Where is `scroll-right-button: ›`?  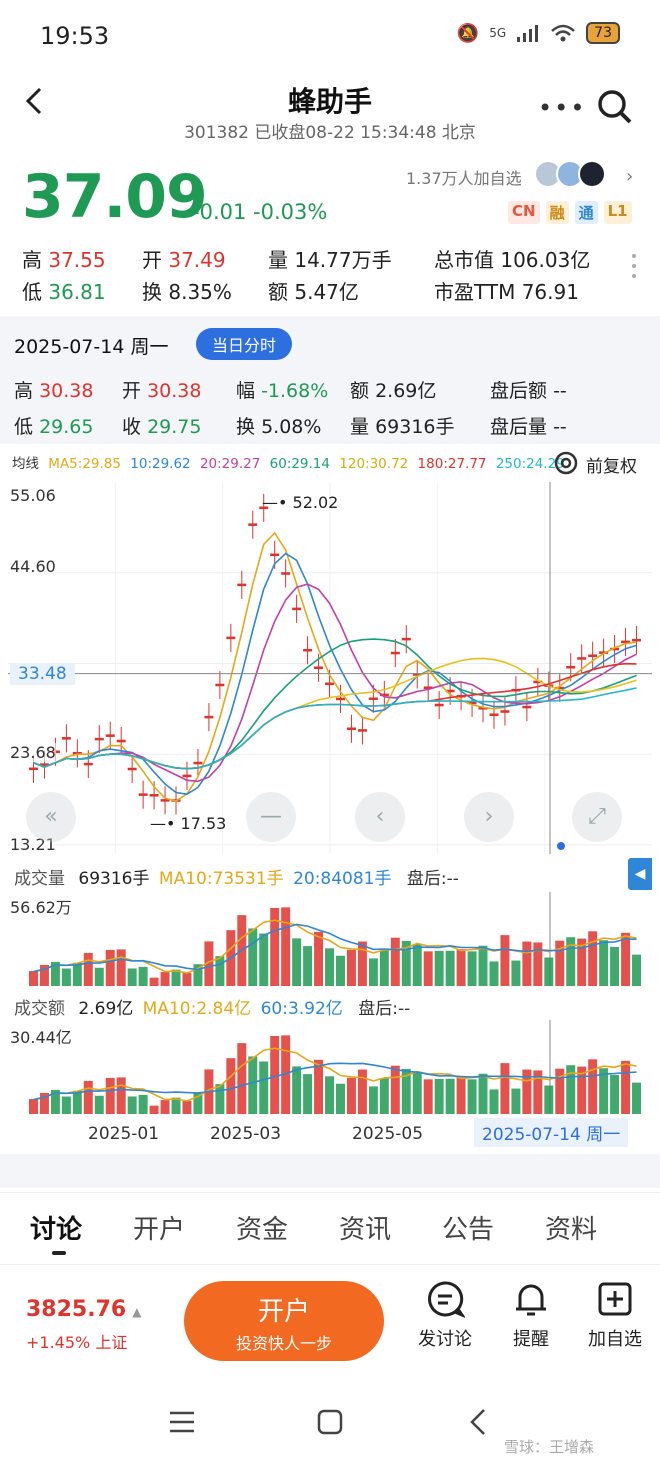 scroll-right-button: › is located at coordinates (489, 817).